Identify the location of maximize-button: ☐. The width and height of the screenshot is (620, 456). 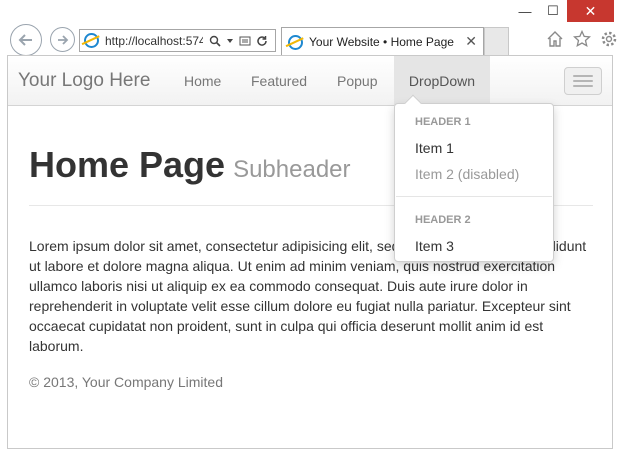
(553, 11).